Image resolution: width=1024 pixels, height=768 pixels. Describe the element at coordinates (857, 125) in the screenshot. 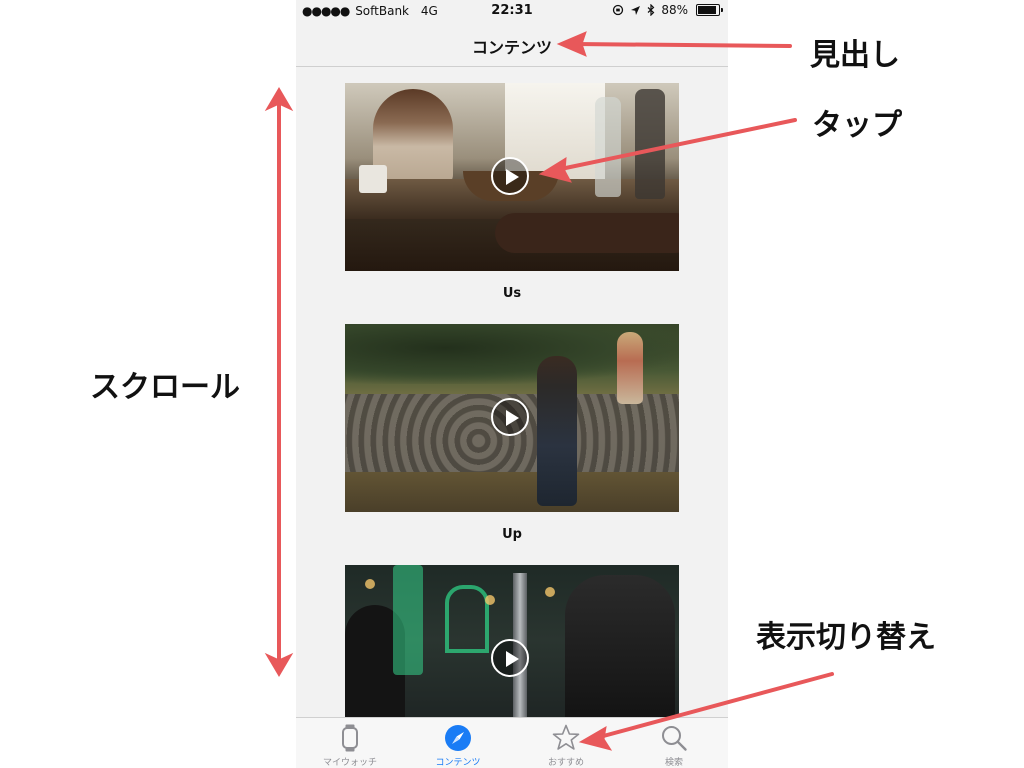

I see `annotation-tap-label: タップ` at that location.